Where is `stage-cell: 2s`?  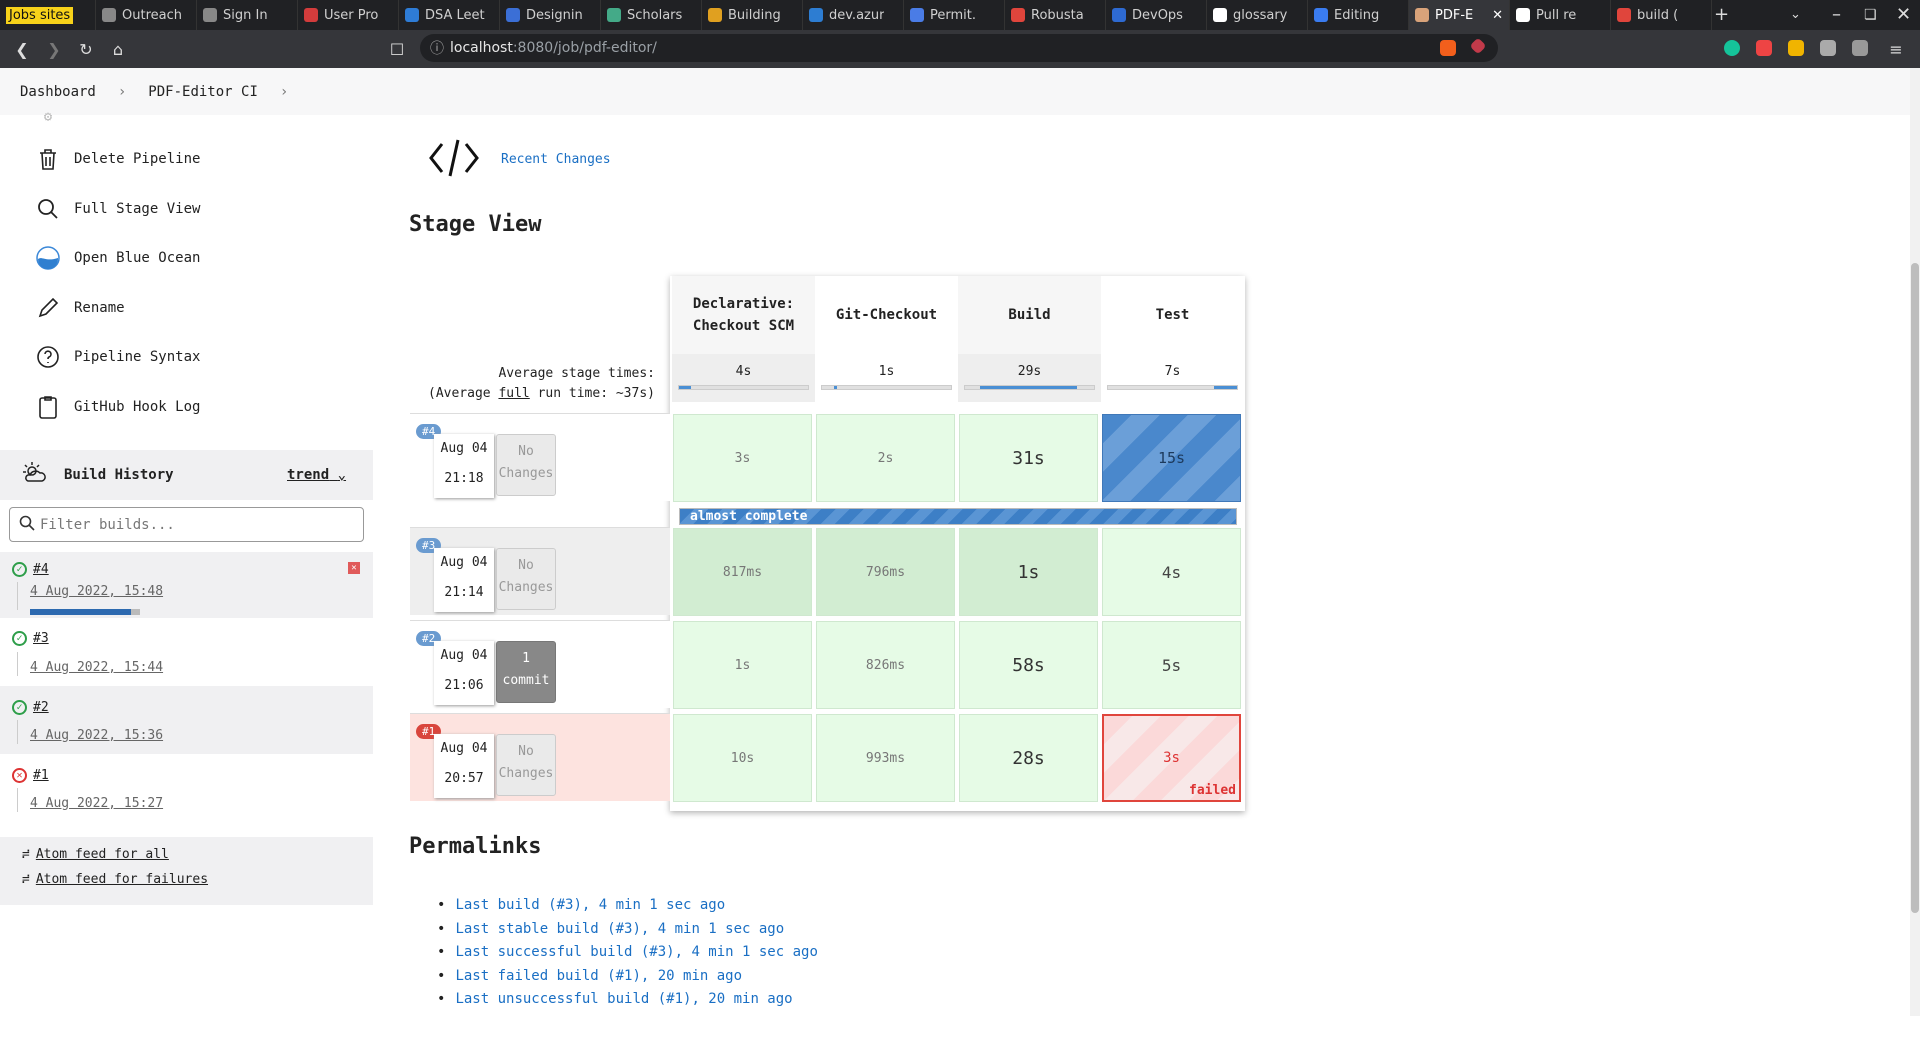 stage-cell: 2s is located at coordinates (885, 458).